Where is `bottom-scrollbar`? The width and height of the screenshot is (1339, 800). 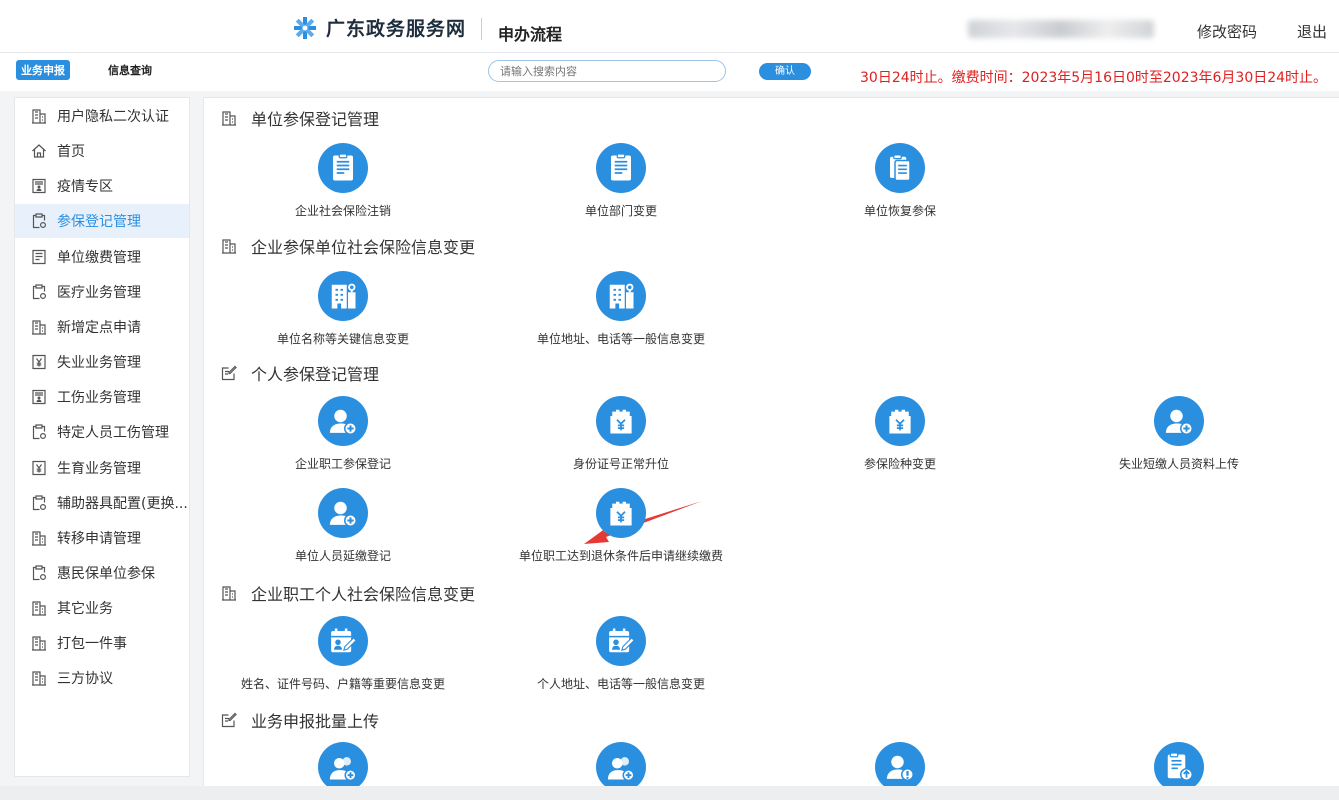
bottom-scrollbar is located at coordinates (669, 793).